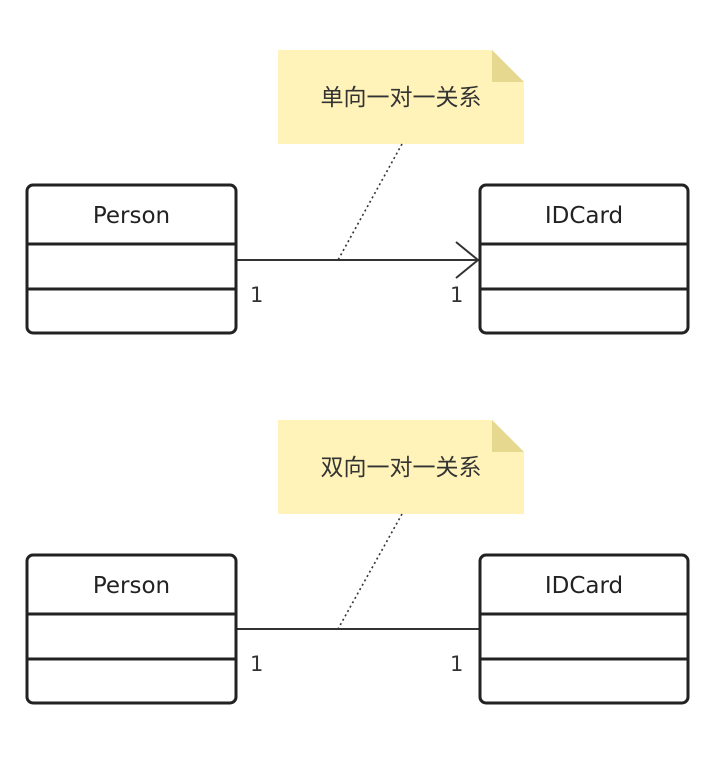 Image resolution: width=720 pixels, height=778 pixels. What do you see at coordinates (508, 66) in the screenshot?
I see `note-1-fold` at bounding box center [508, 66].